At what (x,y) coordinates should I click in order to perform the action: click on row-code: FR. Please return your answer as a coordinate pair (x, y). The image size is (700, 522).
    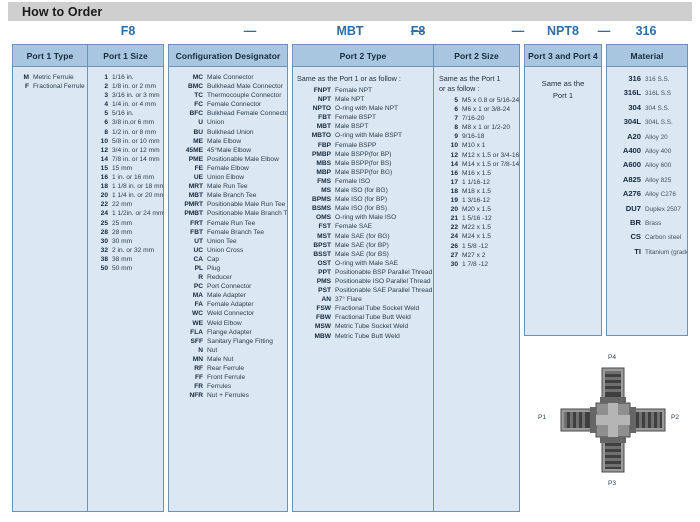
    Looking at the image, I should click on (198, 387).